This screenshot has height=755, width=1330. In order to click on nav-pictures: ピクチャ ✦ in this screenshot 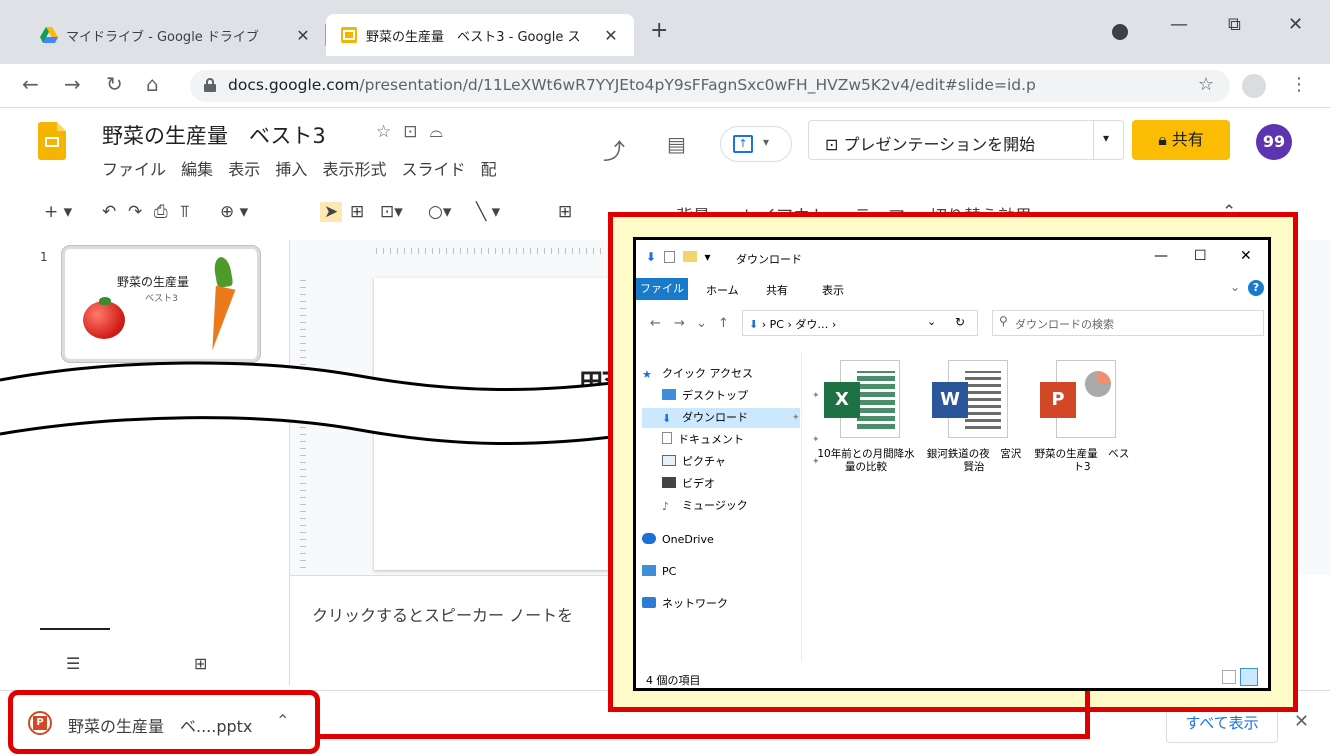, I will do `click(741, 462)`.